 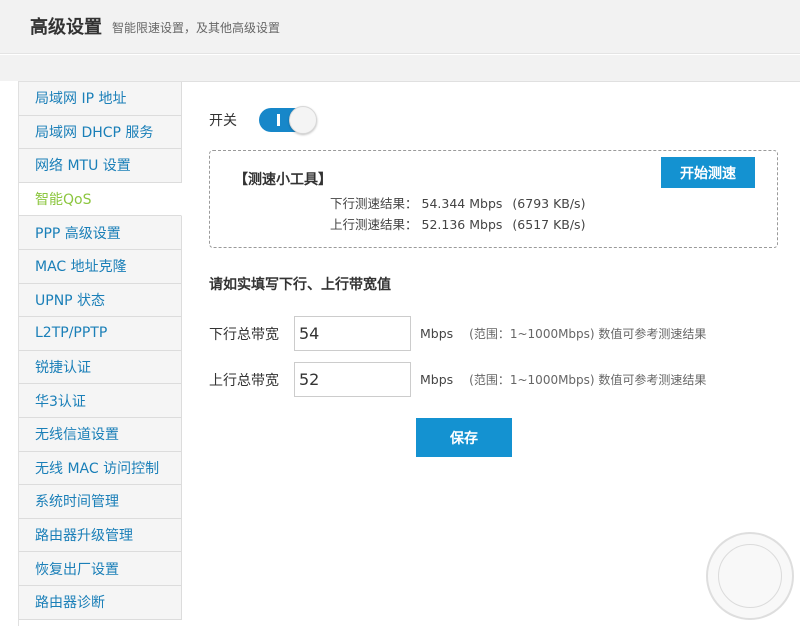 I want to click on sidebar-item-15: 恢复出厂设置, so click(x=100, y=569).